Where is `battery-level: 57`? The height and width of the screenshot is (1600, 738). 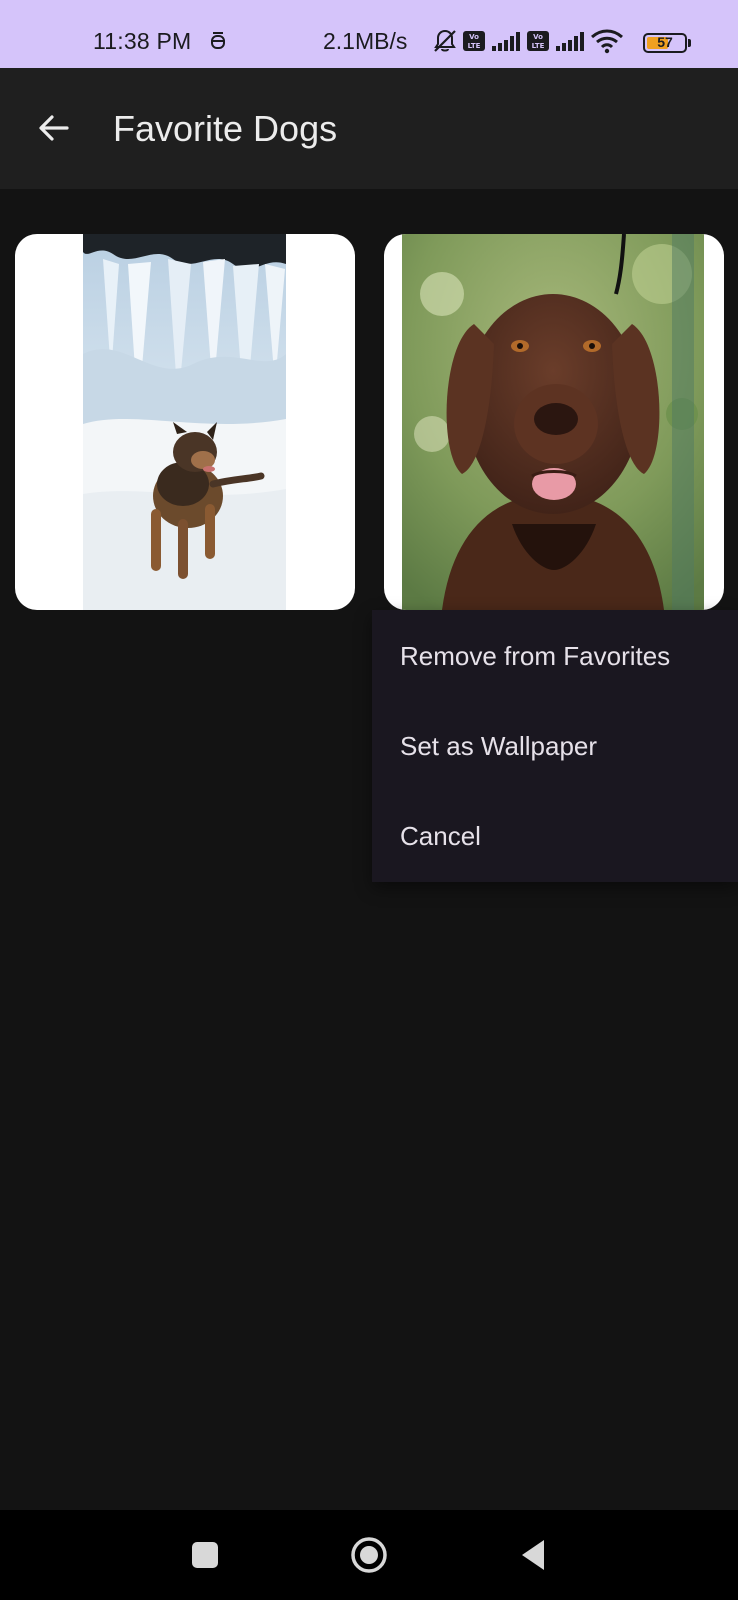 battery-level: 57 is located at coordinates (665, 42).